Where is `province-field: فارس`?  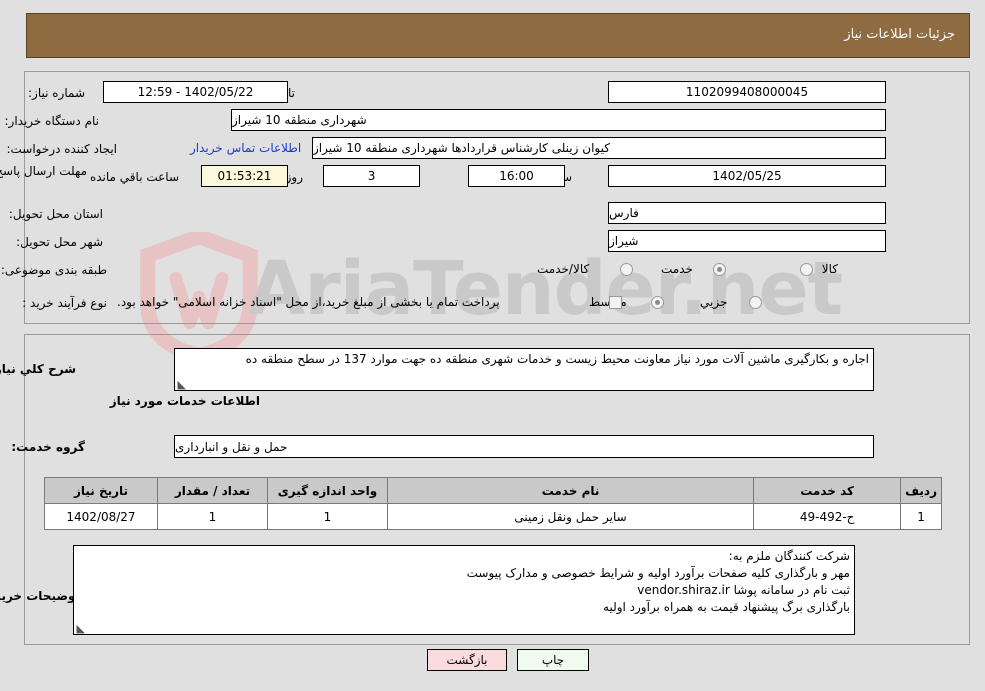 province-field: فارس is located at coordinates (747, 213).